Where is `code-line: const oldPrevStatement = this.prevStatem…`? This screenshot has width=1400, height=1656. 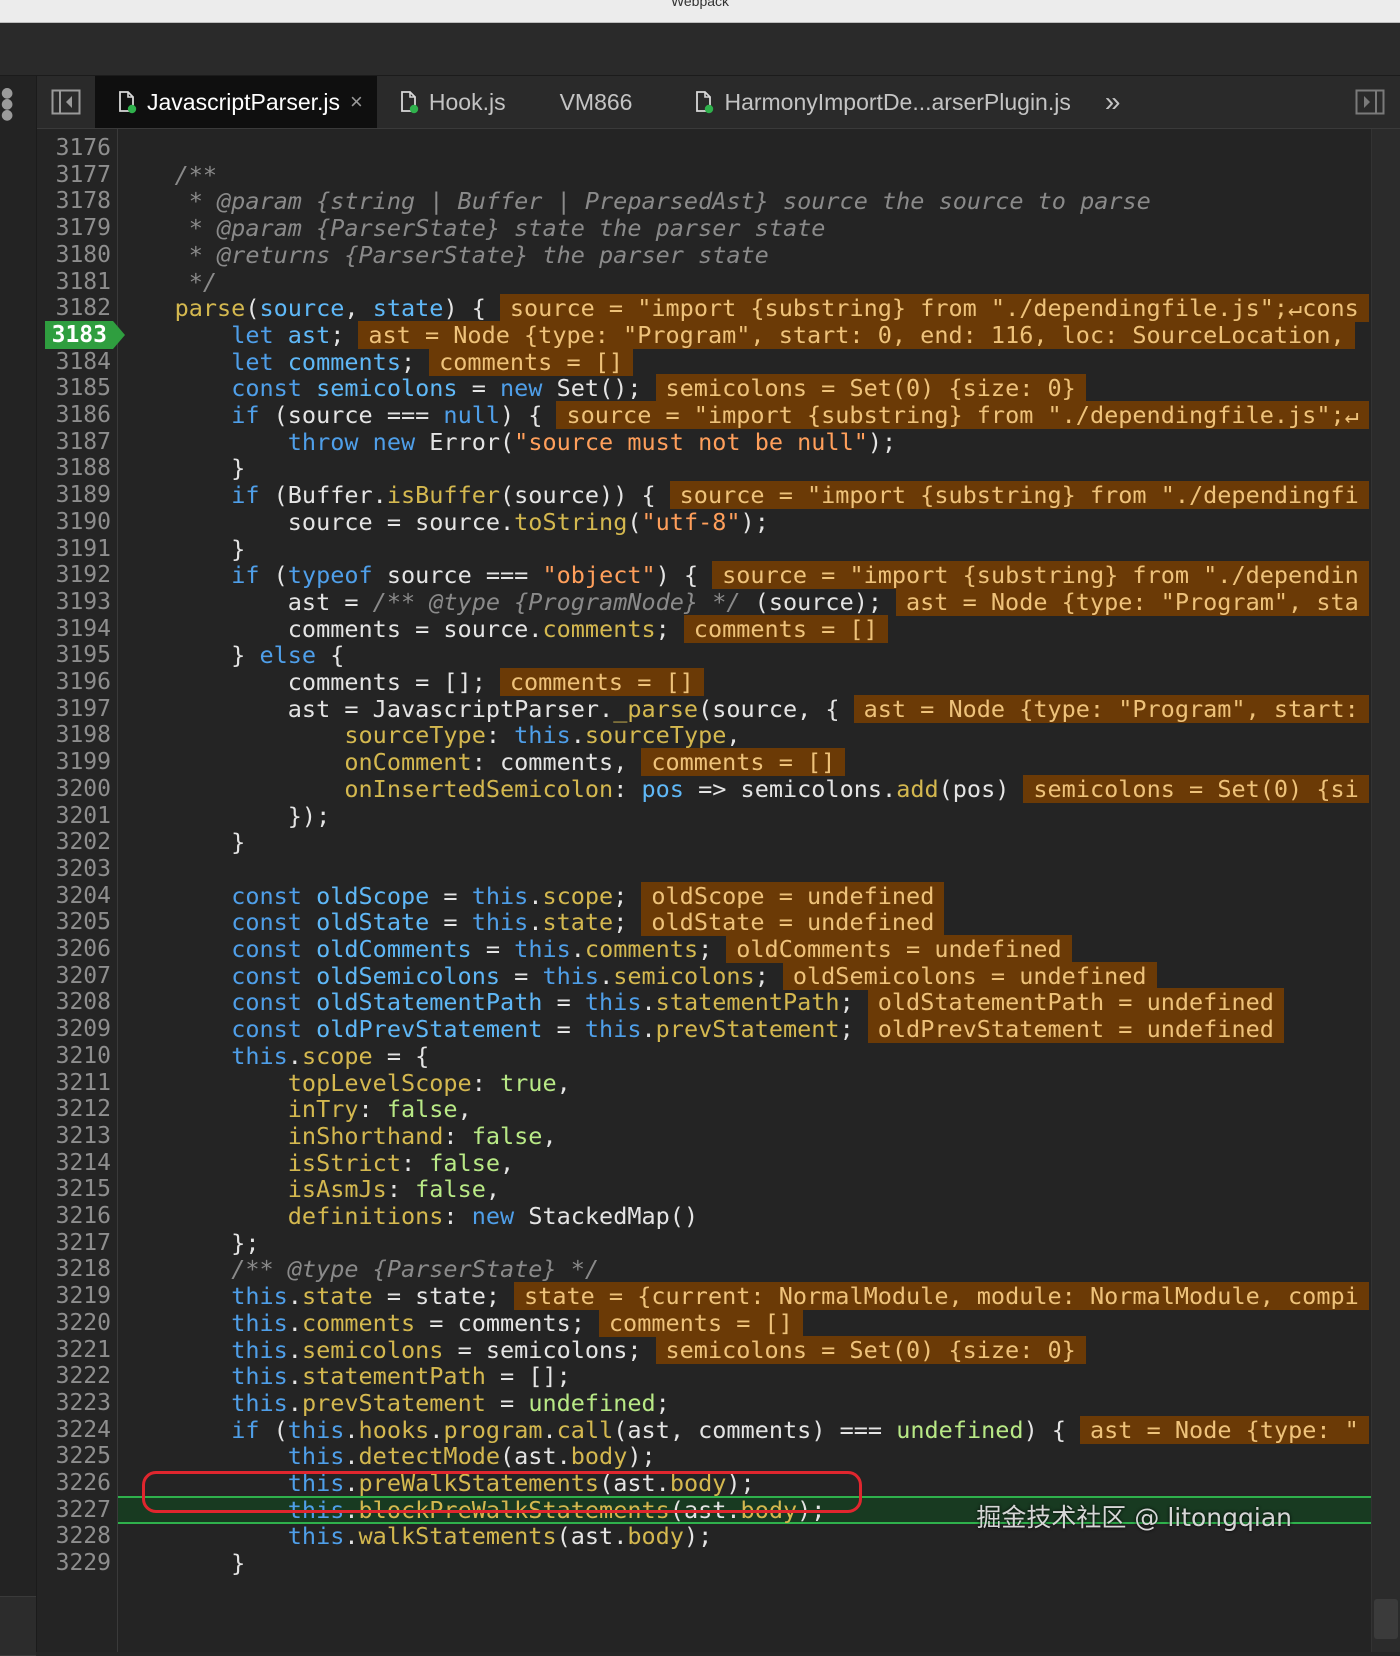
code-line: const oldPrevStatement = this.prevStatem… is located at coordinates (701, 1029).